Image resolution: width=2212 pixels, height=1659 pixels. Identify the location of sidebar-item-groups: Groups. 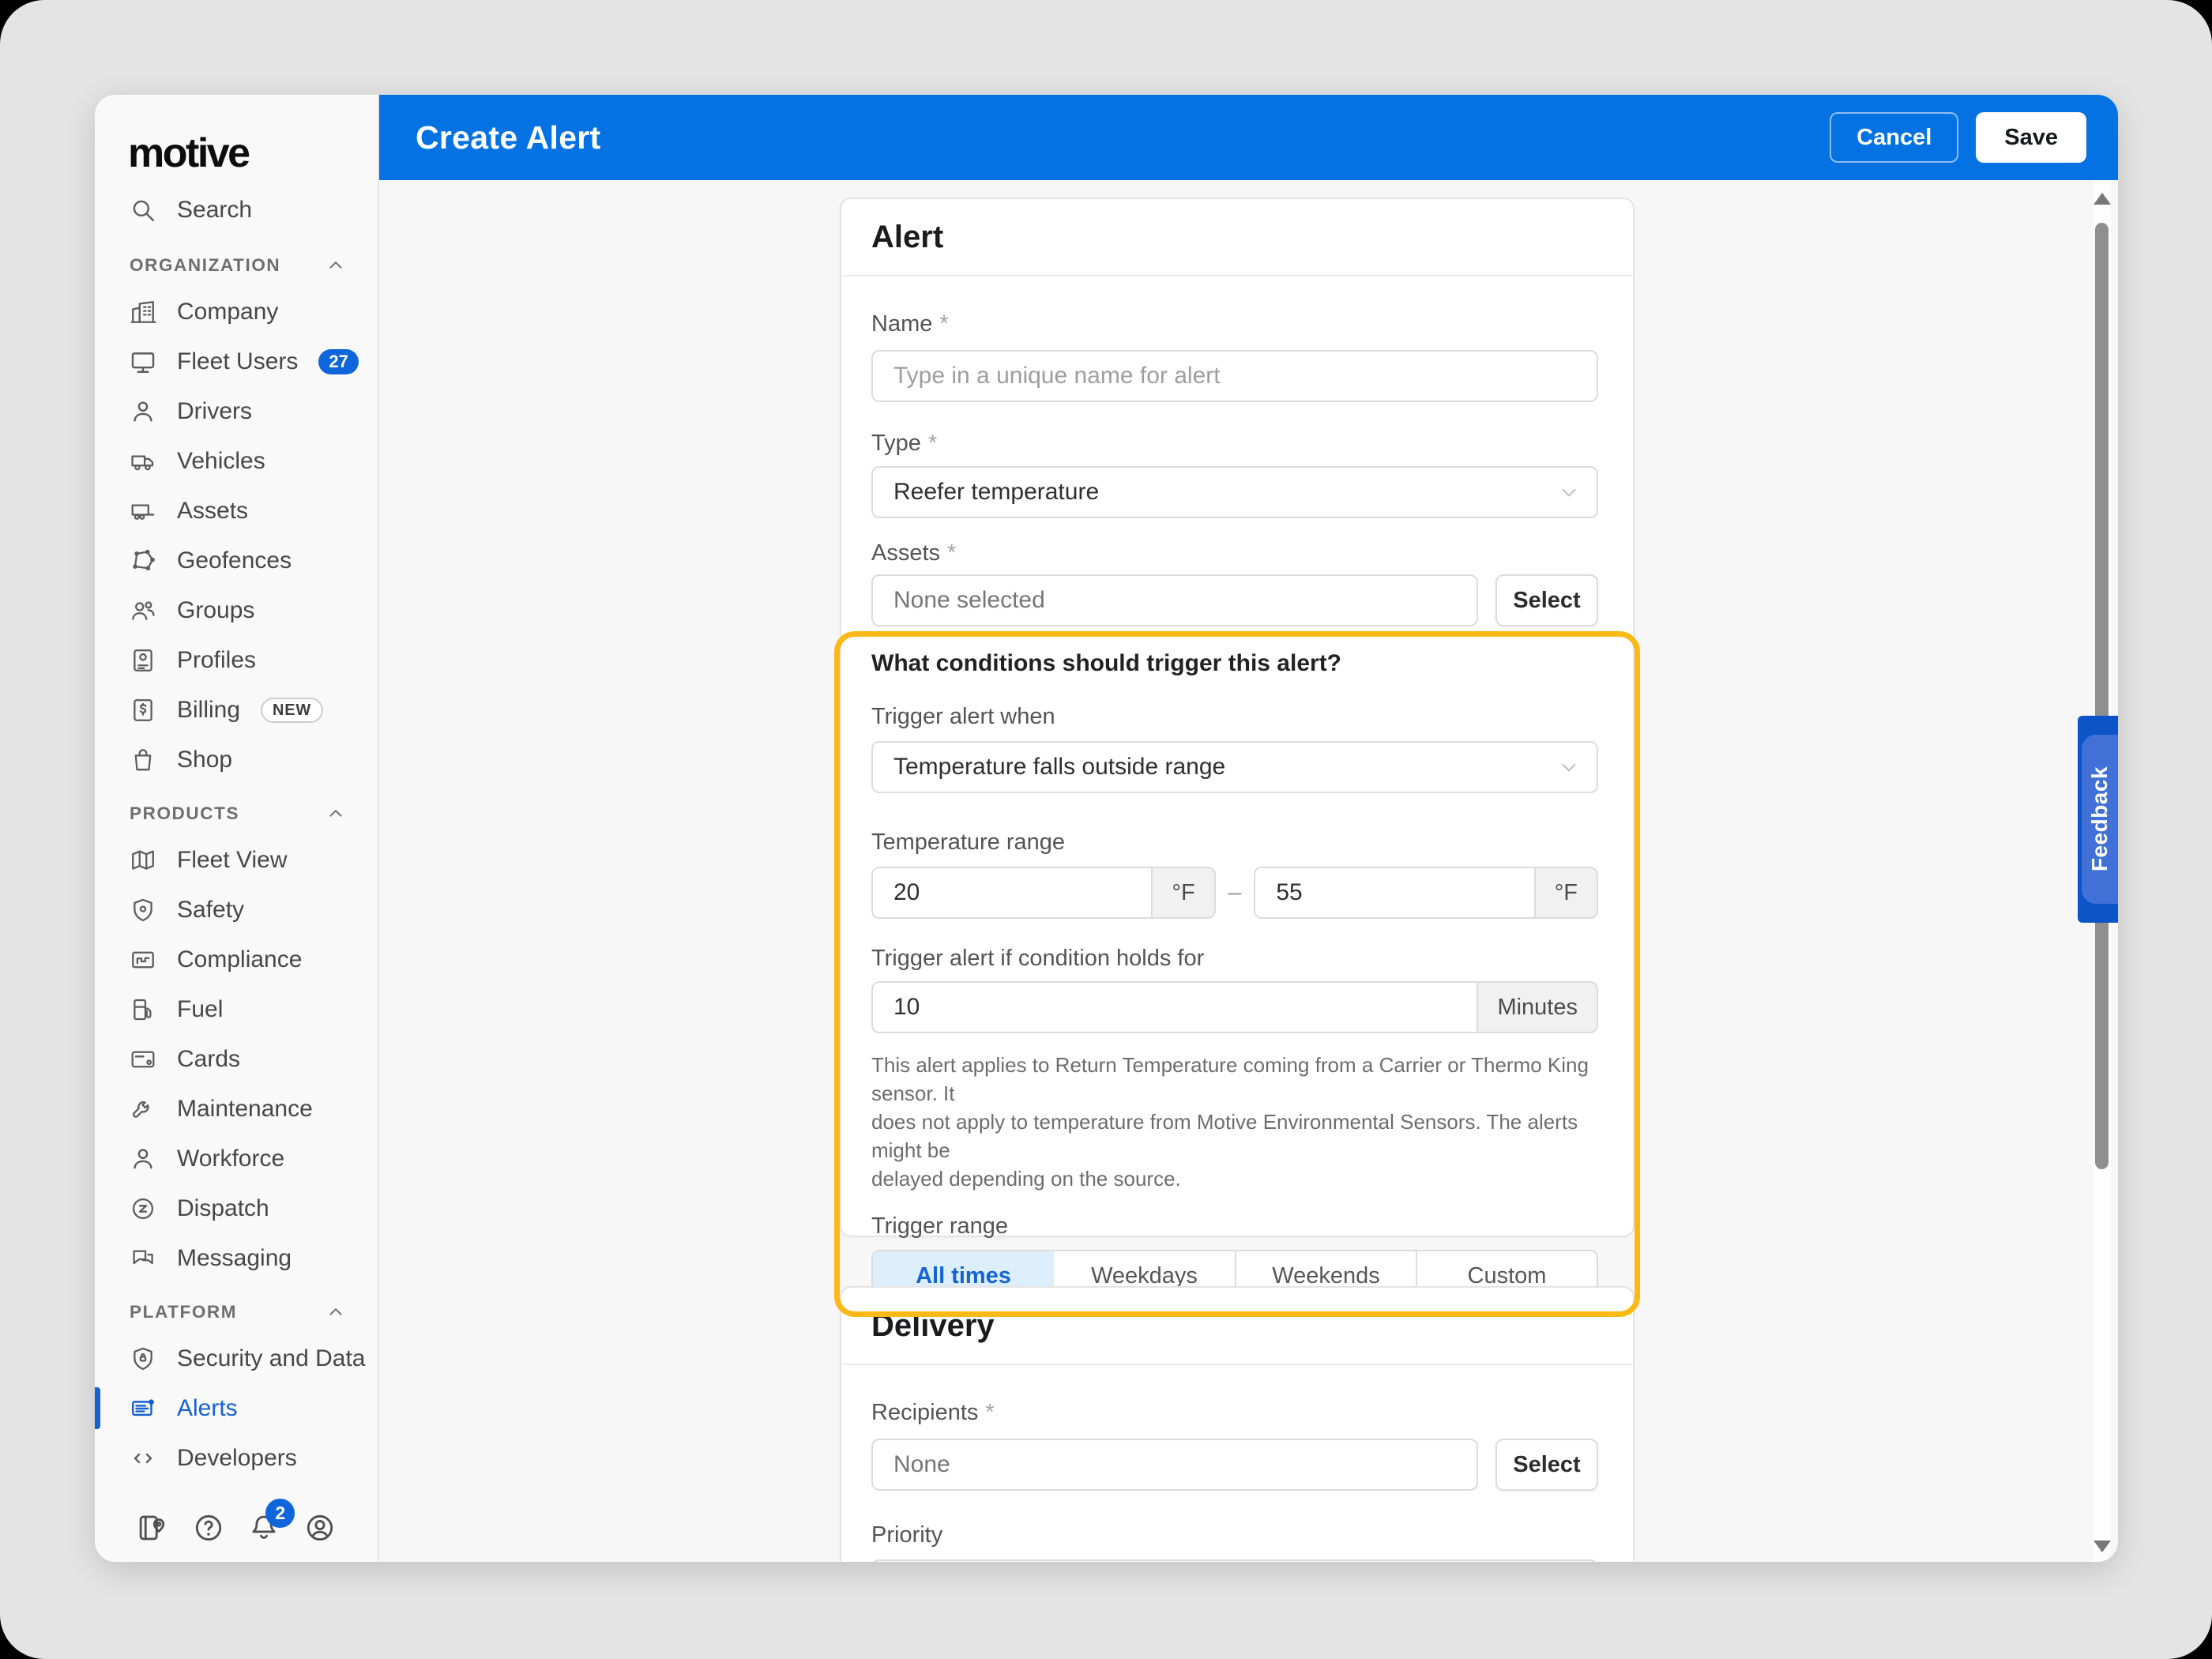
(237, 610).